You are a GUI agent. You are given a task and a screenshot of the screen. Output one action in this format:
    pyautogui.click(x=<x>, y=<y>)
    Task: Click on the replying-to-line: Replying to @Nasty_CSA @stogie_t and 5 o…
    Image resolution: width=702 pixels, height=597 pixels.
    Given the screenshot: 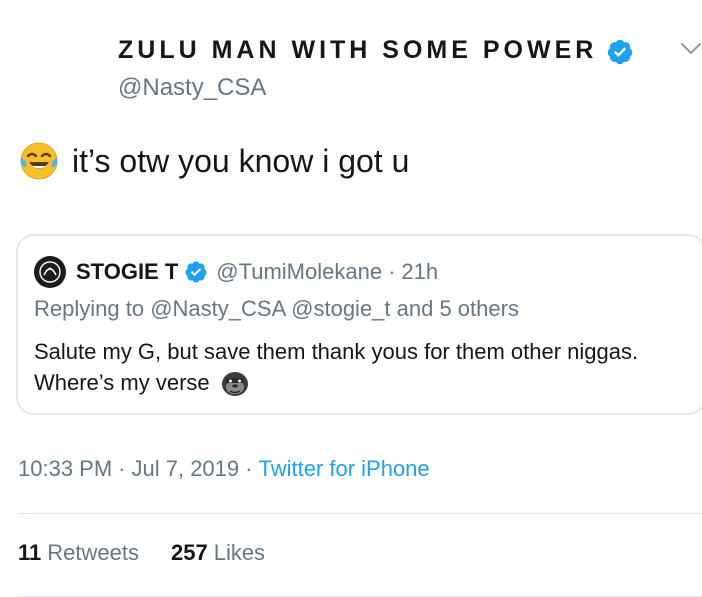 What is the action you would take?
    pyautogui.click(x=276, y=309)
    